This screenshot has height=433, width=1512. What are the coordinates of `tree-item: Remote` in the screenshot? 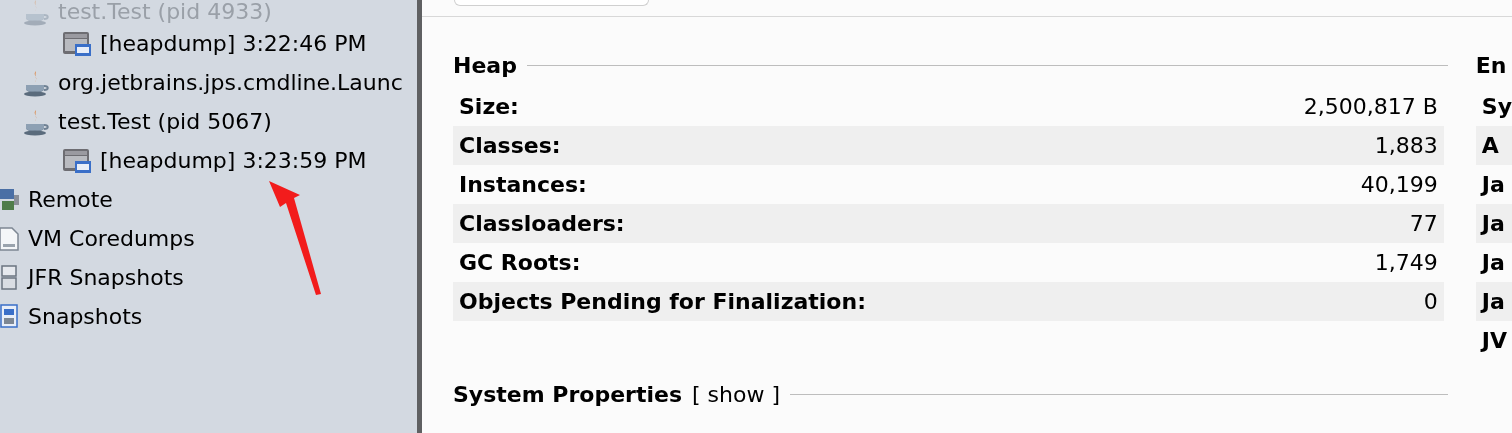 It's located at (70, 199).